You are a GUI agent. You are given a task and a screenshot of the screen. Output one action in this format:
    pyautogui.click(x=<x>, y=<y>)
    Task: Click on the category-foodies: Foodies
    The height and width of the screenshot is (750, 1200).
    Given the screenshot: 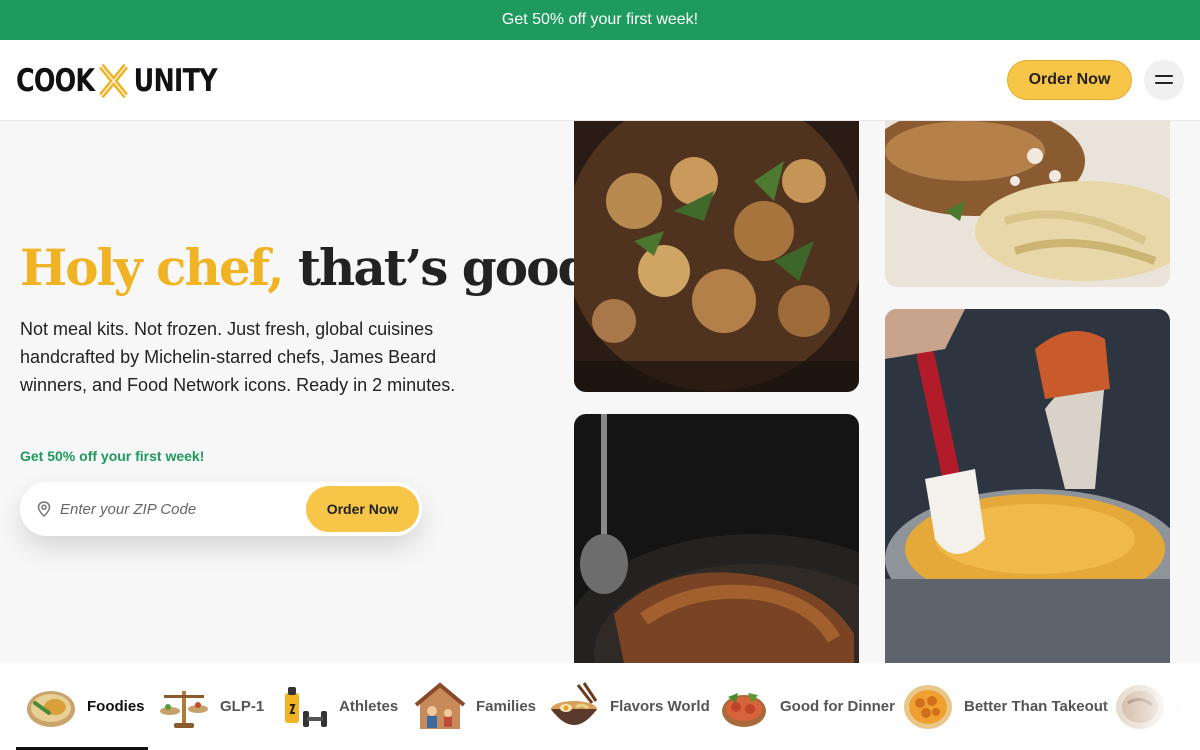 What is the action you would take?
    pyautogui.click(x=85, y=706)
    